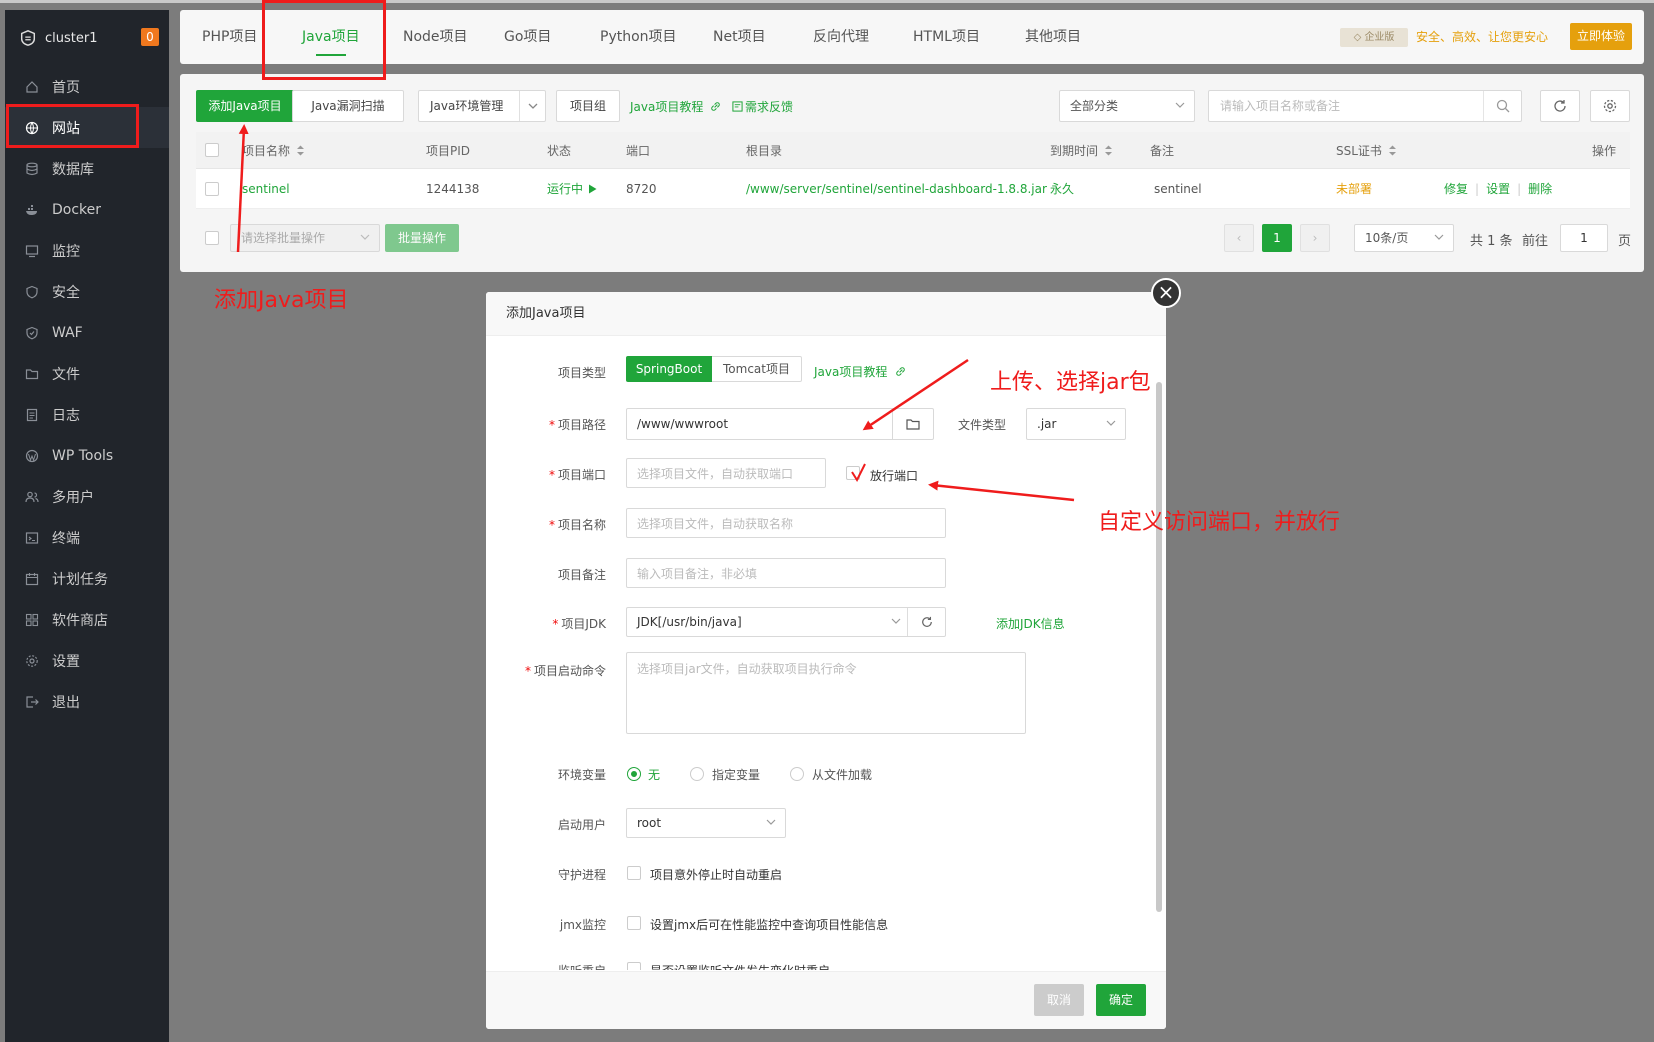 This screenshot has height=1042, width=1654. What do you see at coordinates (87, 414) in the screenshot?
I see `sidebar-item-9: 日志` at bounding box center [87, 414].